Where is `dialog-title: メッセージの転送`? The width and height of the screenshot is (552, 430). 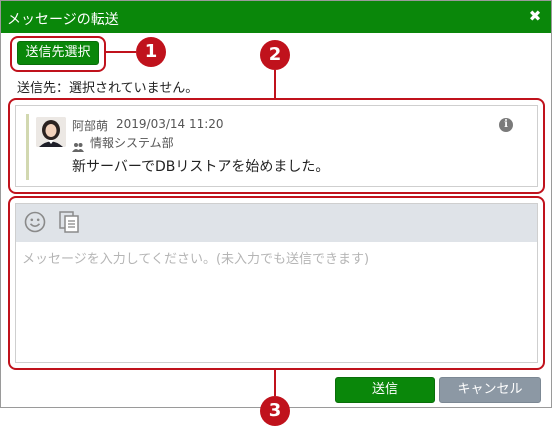 dialog-title: メッセージの転送 is located at coordinates (63, 20).